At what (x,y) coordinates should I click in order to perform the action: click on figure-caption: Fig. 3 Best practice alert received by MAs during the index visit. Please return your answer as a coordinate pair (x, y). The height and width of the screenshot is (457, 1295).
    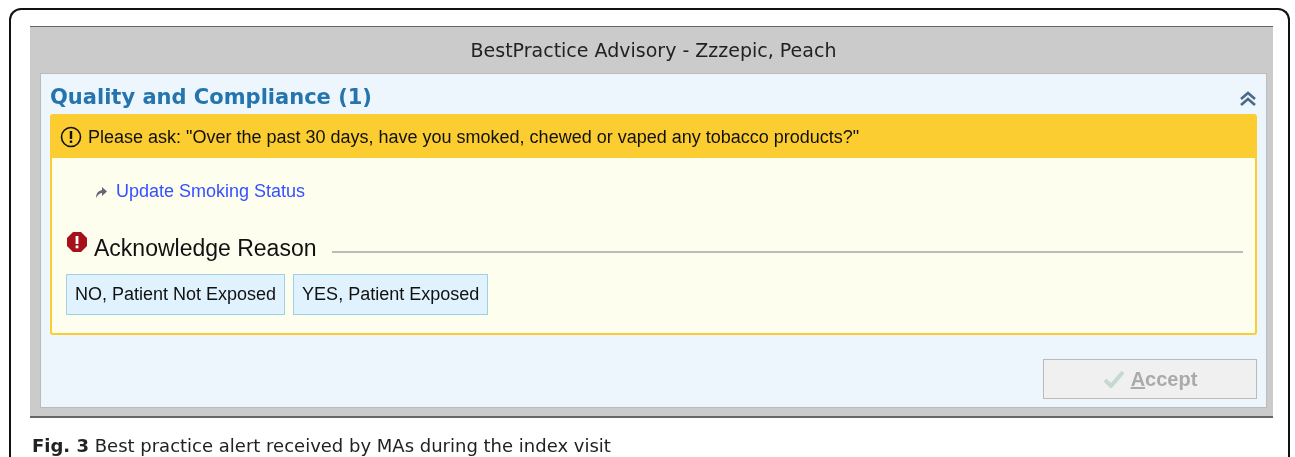
    Looking at the image, I should click on (322, 445).